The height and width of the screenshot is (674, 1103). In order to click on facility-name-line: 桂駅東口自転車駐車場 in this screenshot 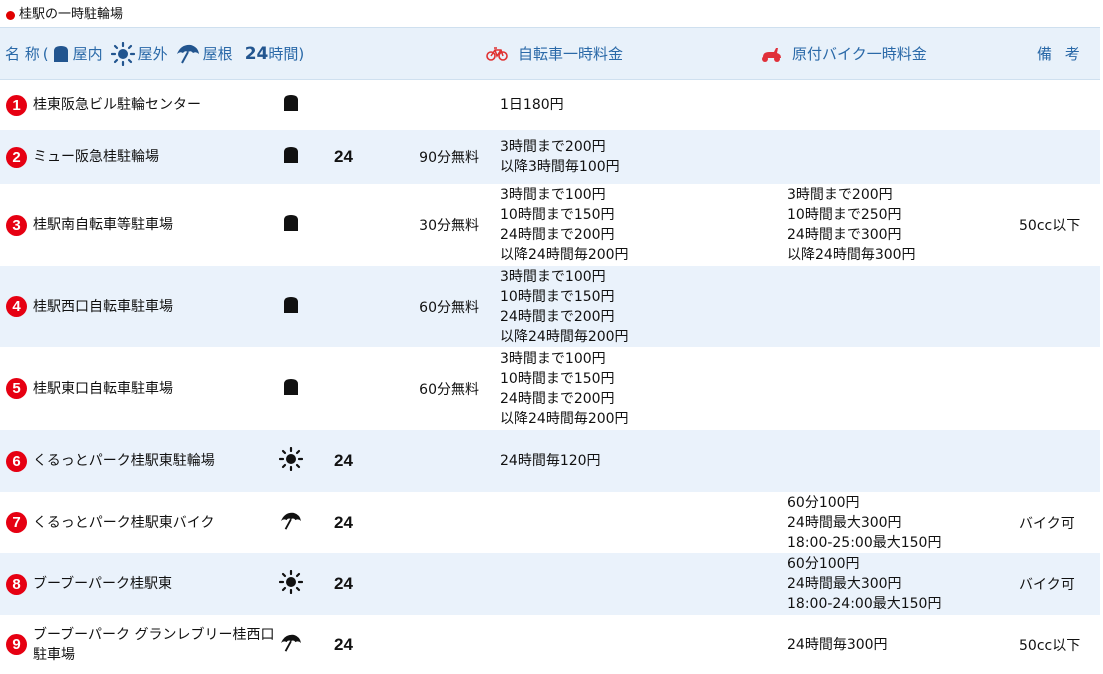, I will do `click(103, 388)`.